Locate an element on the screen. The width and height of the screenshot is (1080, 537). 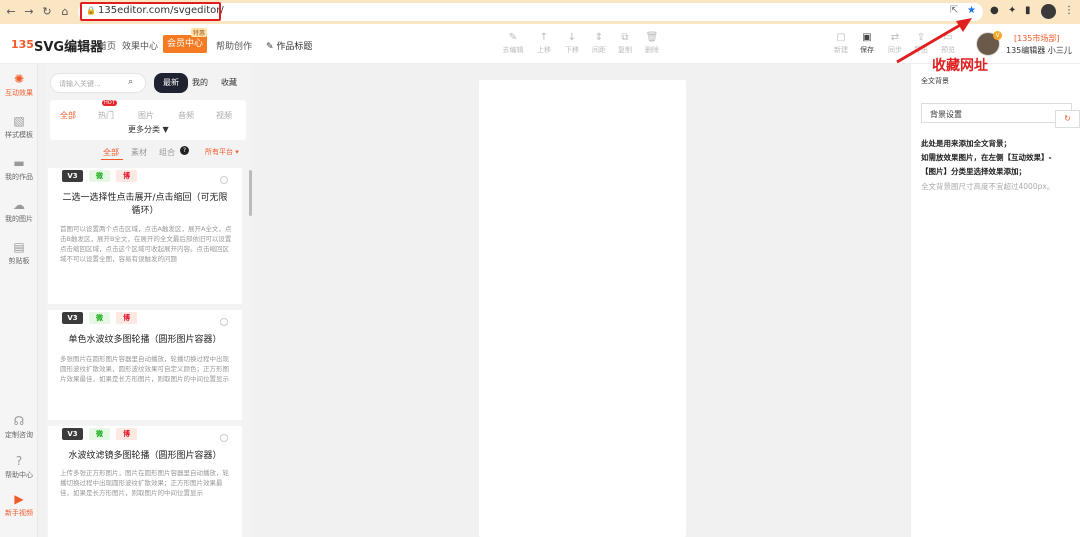
annotation-text: 收藏网址 is located at coordinates (960, 66).